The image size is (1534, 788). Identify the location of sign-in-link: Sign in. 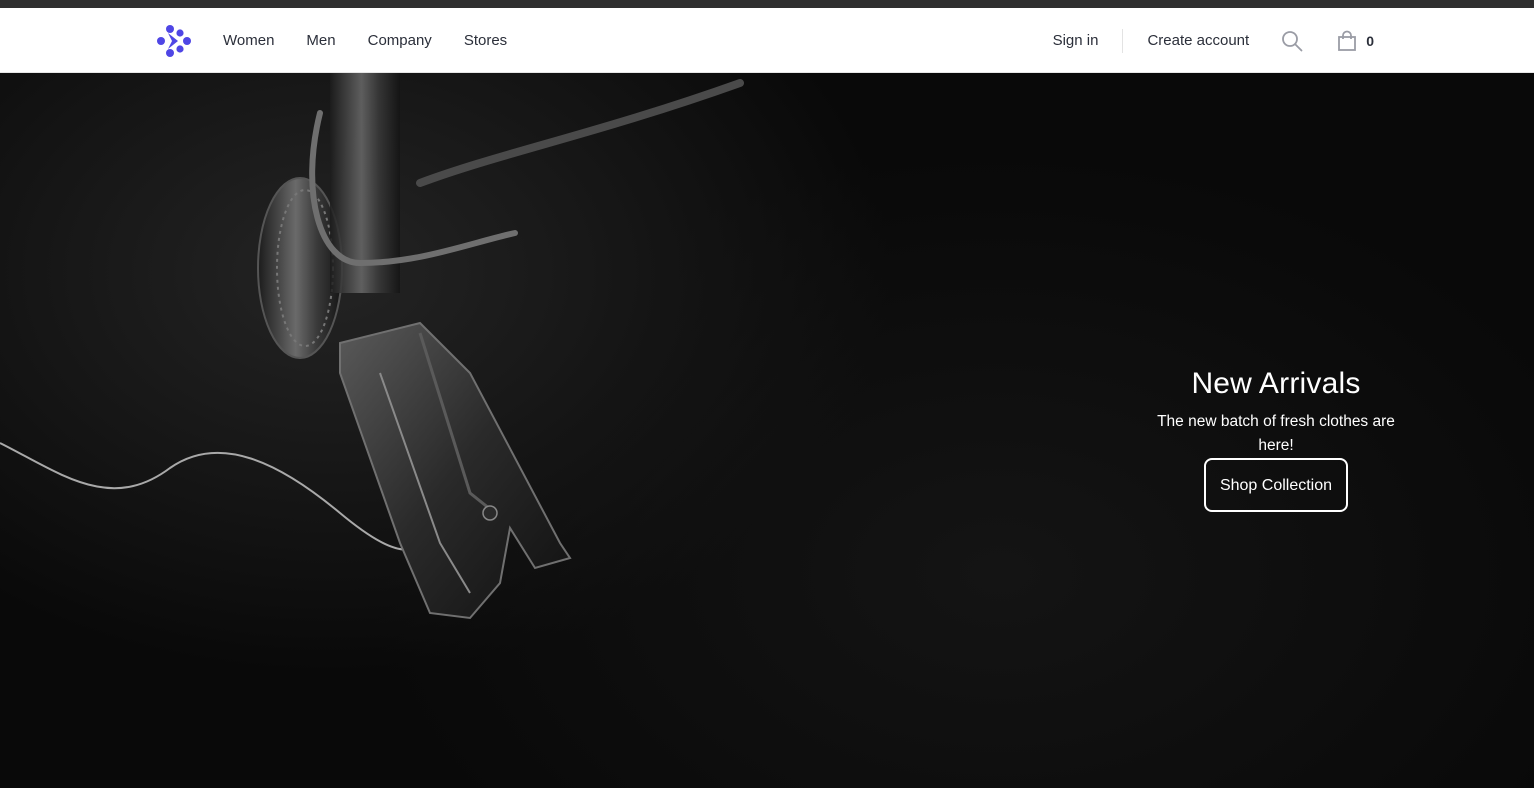
(1076, 40).